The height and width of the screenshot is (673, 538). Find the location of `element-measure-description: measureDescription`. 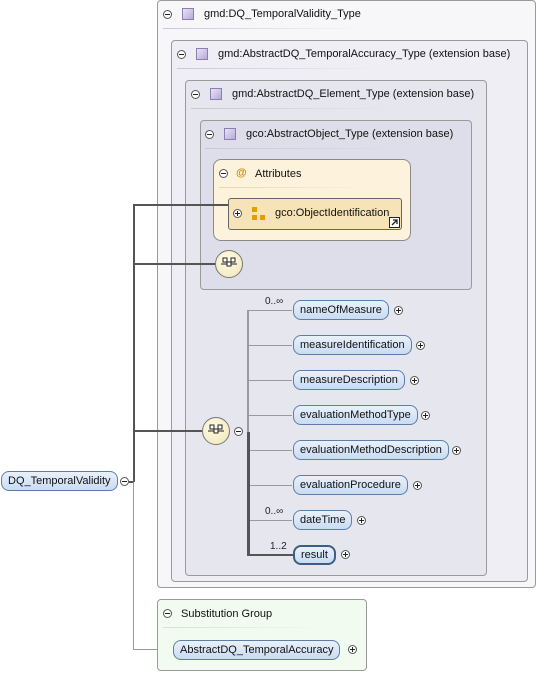

element-measure-description: measureDescription is located at coordinates (349, 380).